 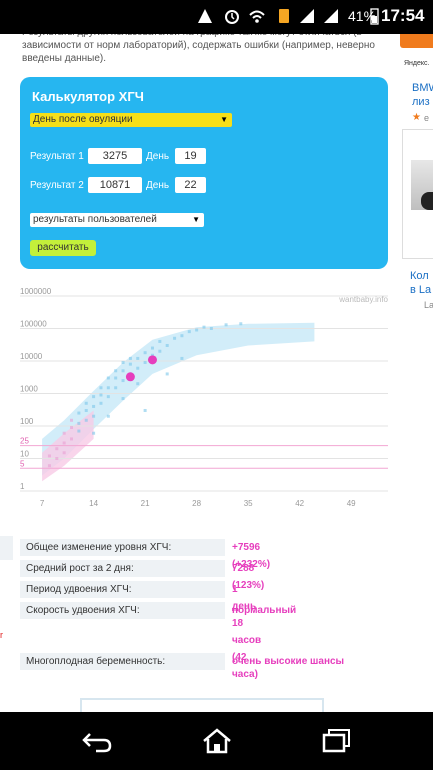 I want to click on stat-value: нормальный, so click(x=264, y=610).